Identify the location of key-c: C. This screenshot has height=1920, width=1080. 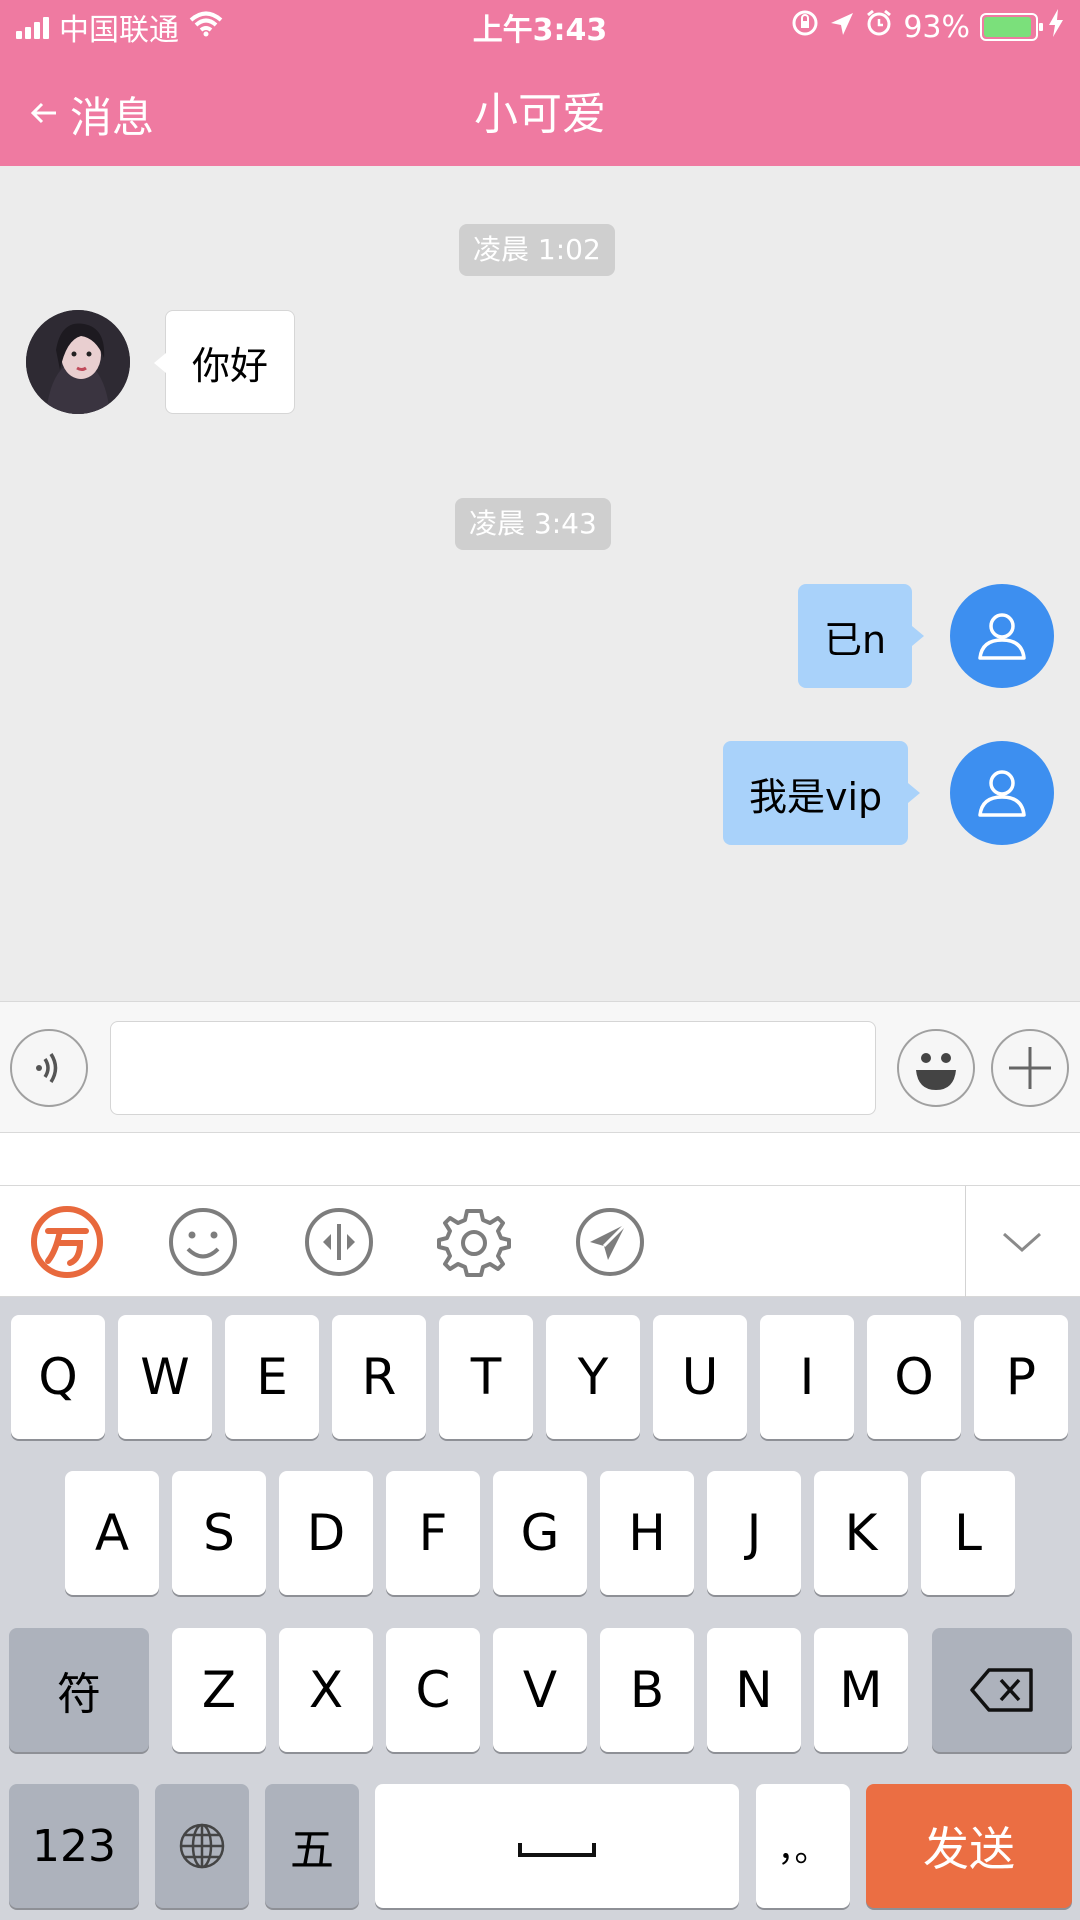
(433, 1690).